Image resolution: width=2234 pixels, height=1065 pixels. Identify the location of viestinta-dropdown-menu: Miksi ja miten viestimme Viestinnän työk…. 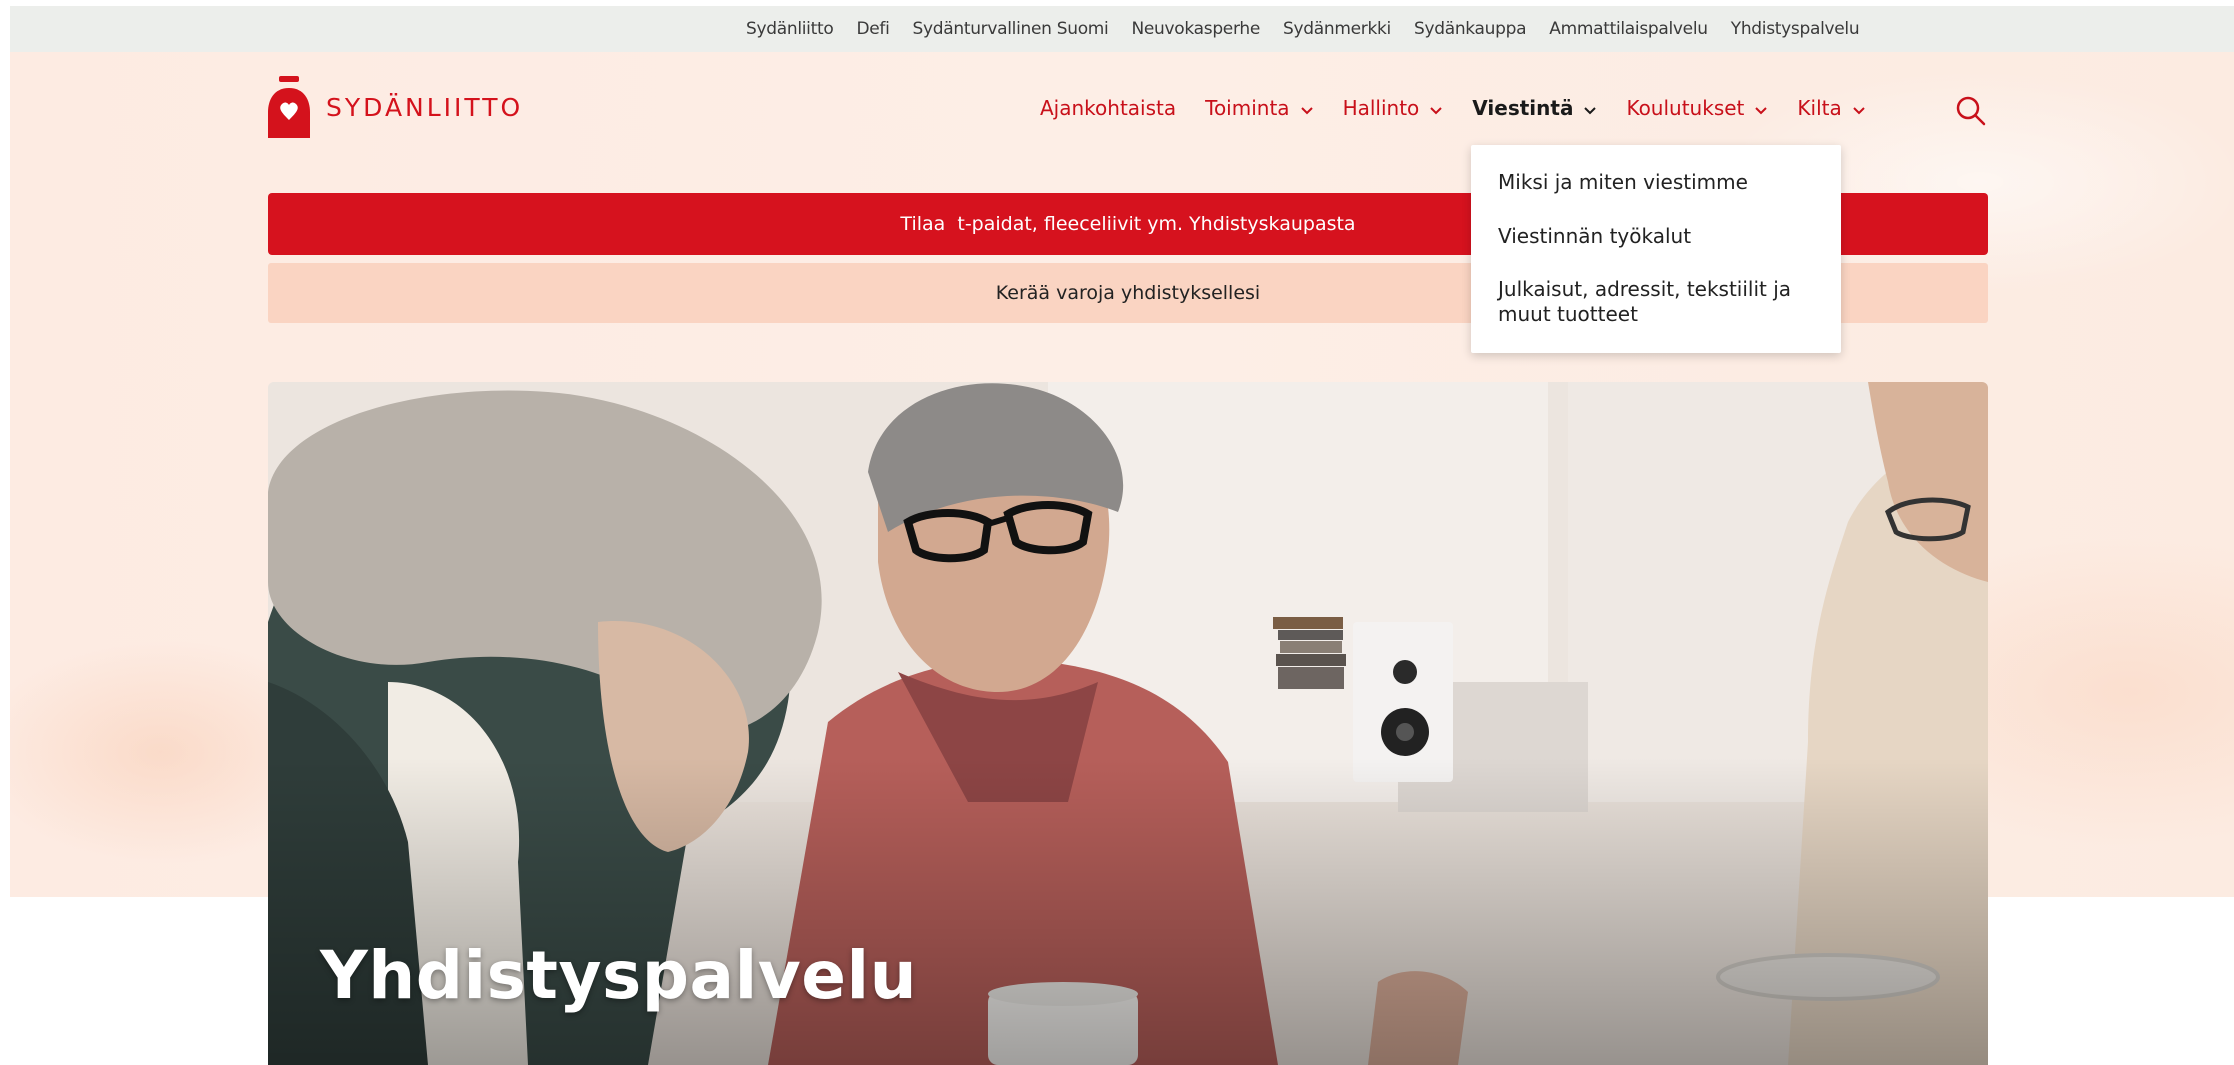
(1656, 249).